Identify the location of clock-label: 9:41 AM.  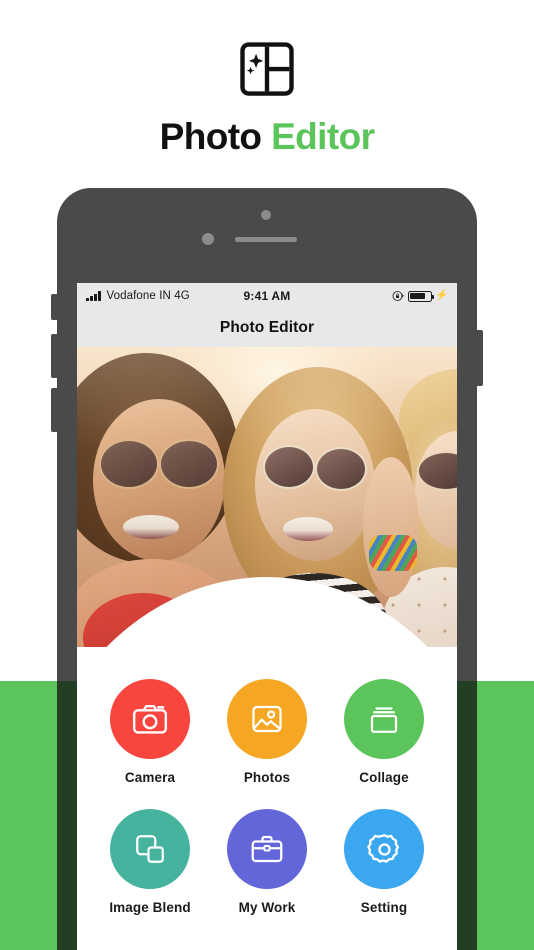
(267, 296).